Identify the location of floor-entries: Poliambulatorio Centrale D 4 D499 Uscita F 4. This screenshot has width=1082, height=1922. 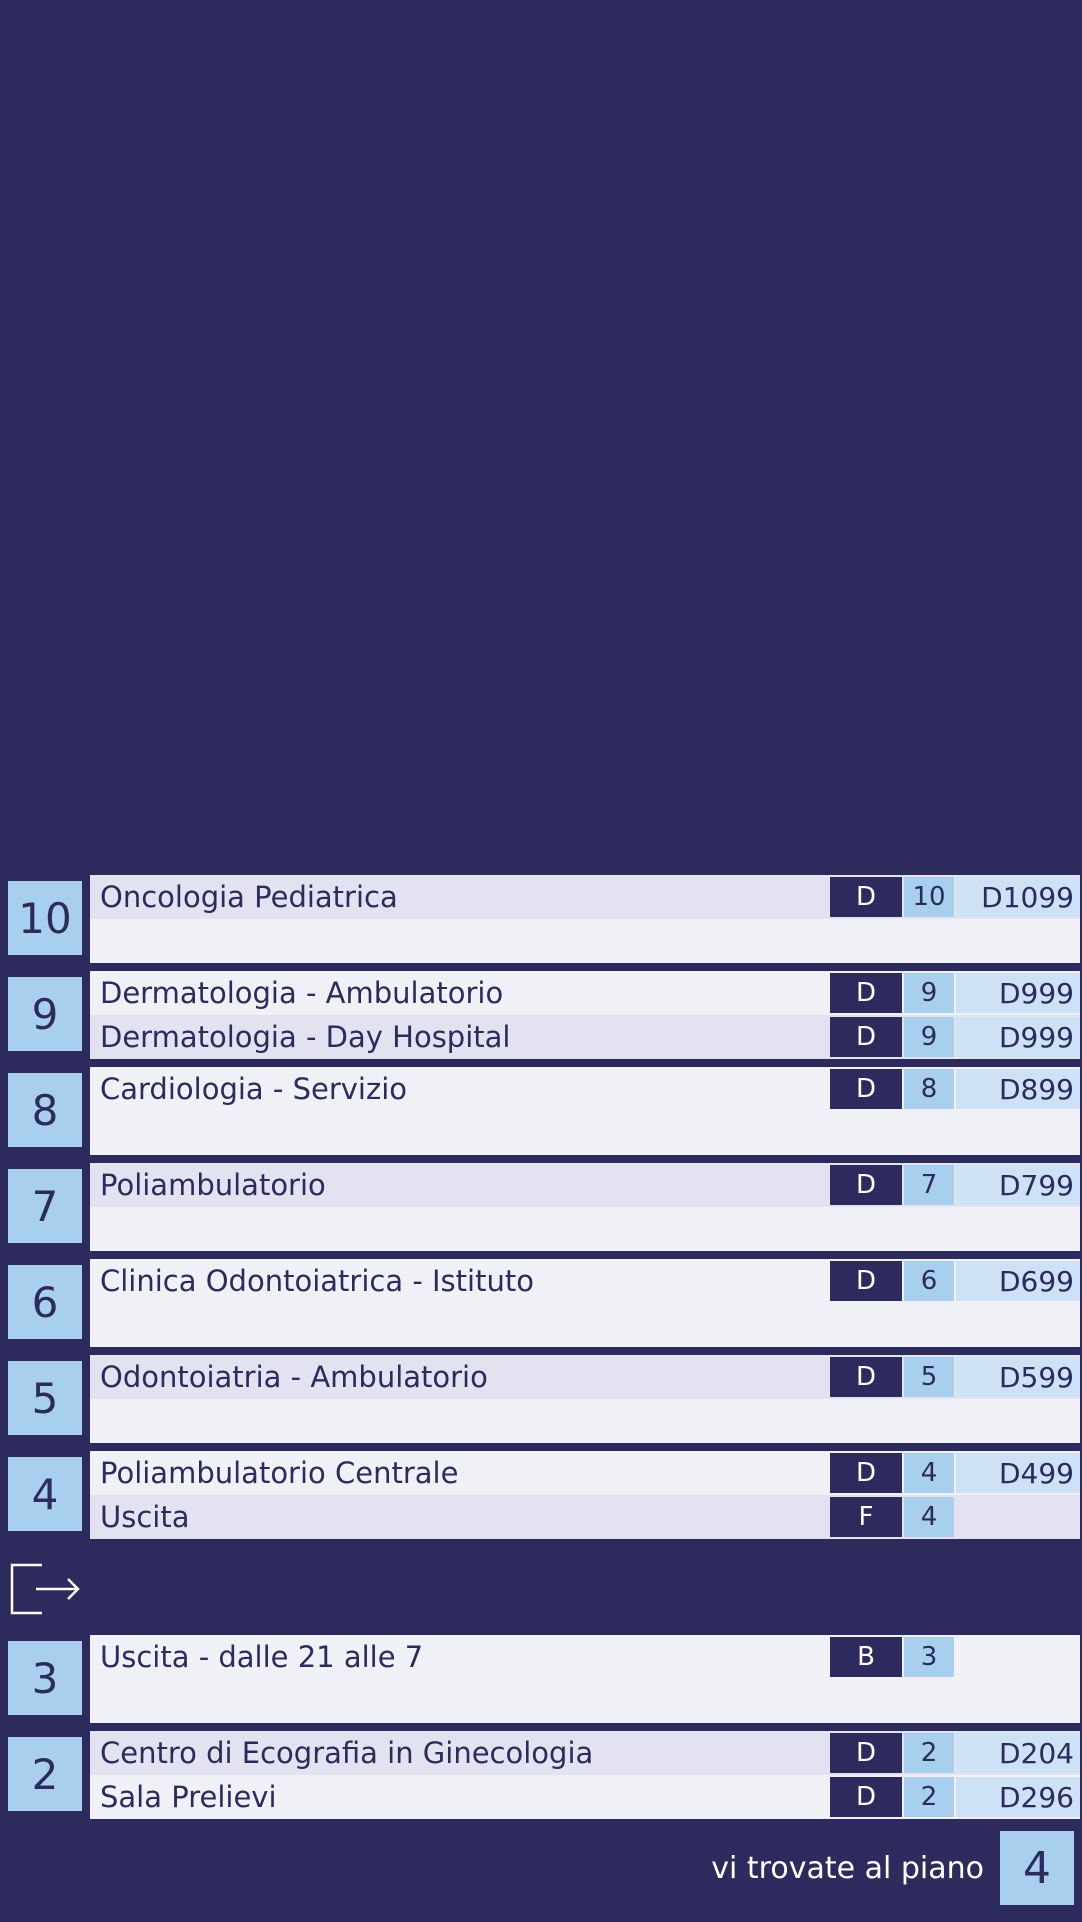
(585, 1495).